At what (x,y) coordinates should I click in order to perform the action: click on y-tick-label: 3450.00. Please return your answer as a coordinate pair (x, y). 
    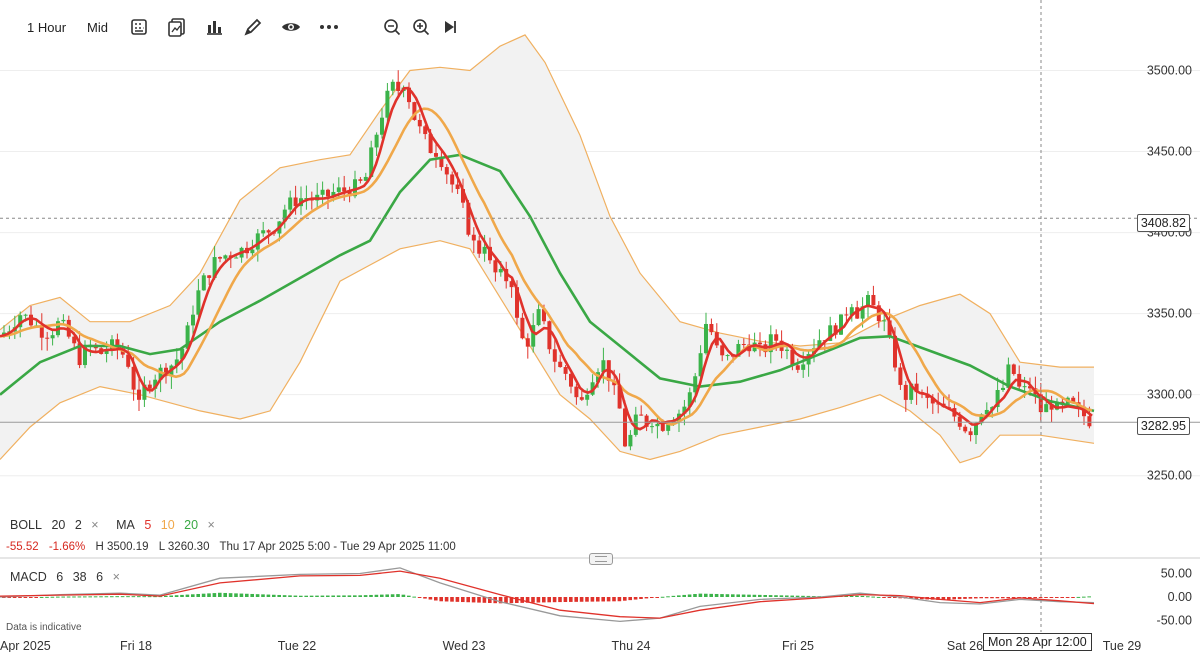
    Looking at the image, I should click on (1169, 152).